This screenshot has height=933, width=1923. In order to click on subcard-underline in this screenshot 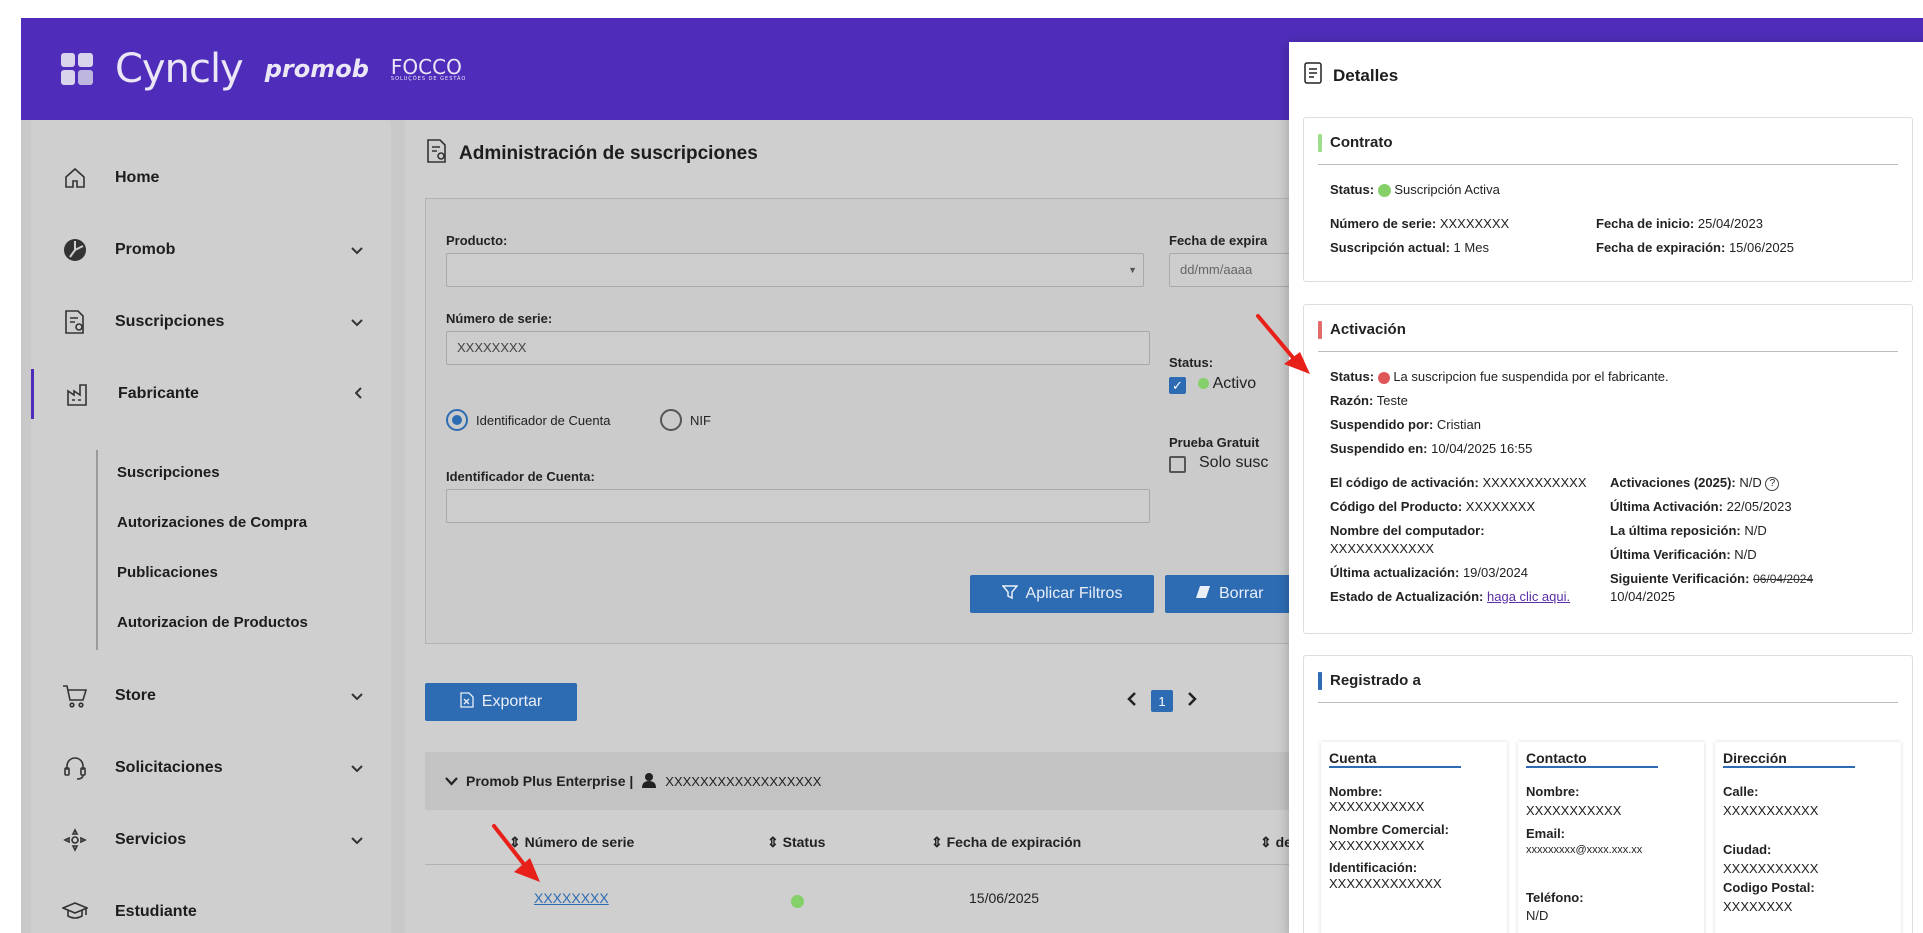, I will do `click(1592, 767)`.